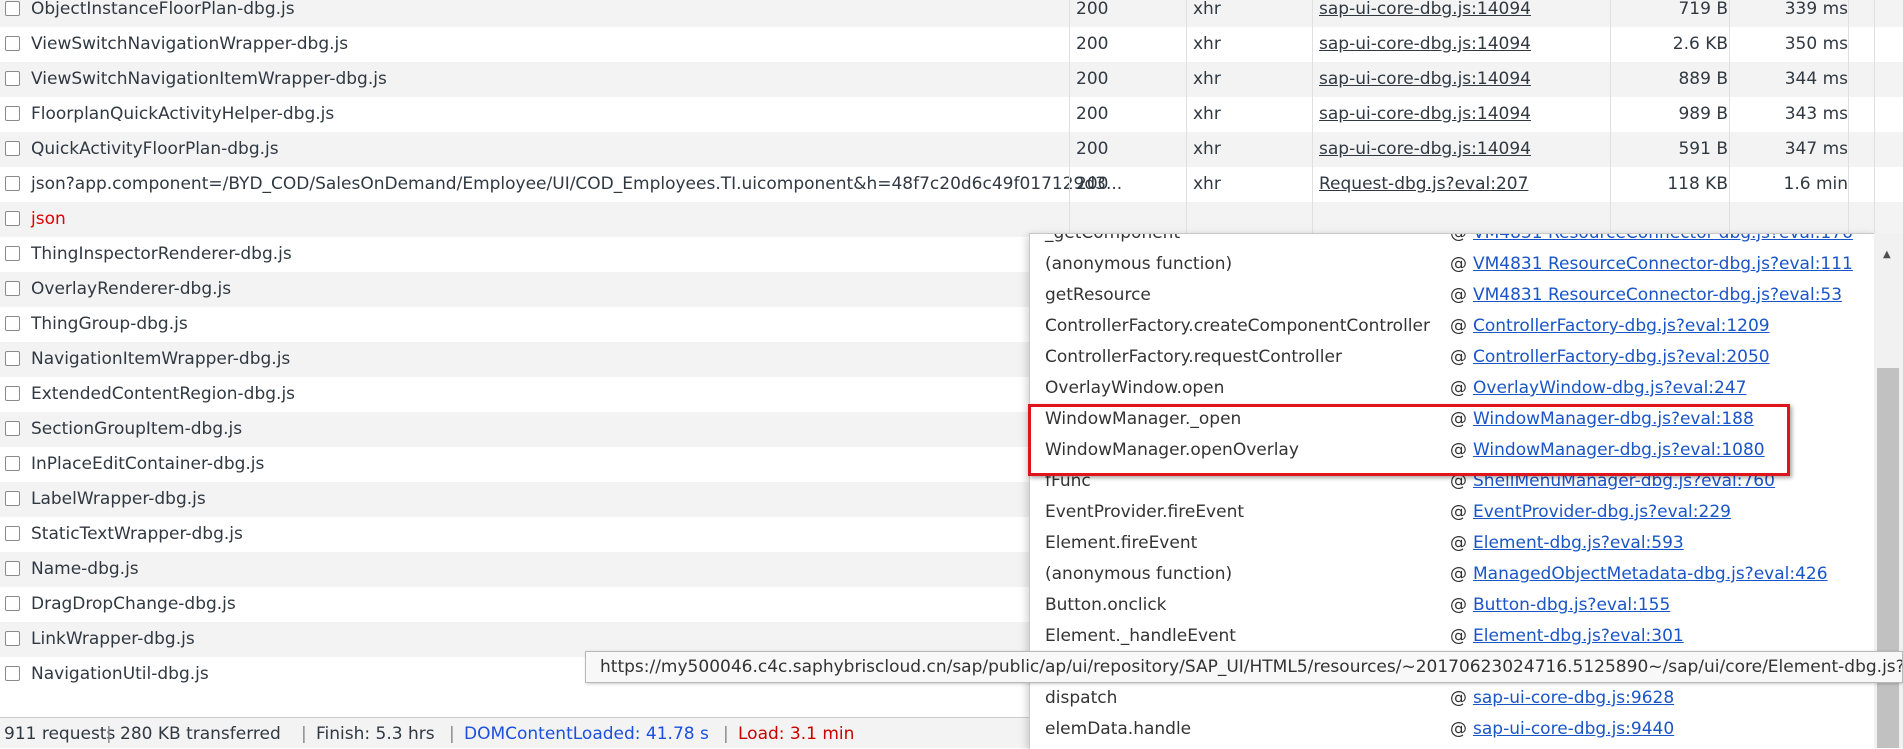 Image resolution: width=1903 pixels, height=749 pixels. What do you see at coordinates (120, 674) in the screenshot?
I see `request-name: NavigationUtil-dbg.js` at bounding box center [120, 674].